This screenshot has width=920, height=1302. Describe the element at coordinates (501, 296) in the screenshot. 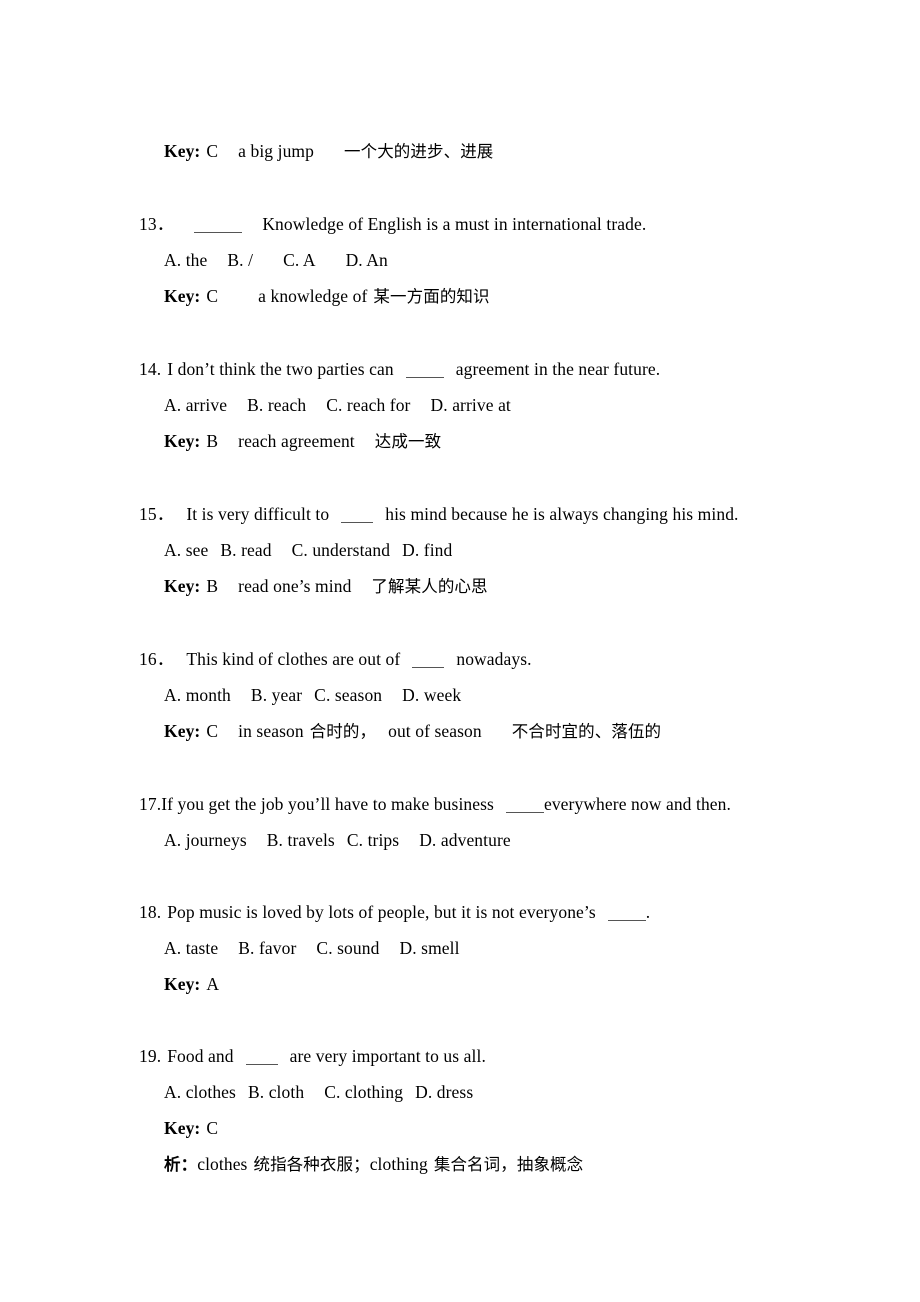

I see `key-line: Key: Ca knowledge of 某一方面的知识` at that location.